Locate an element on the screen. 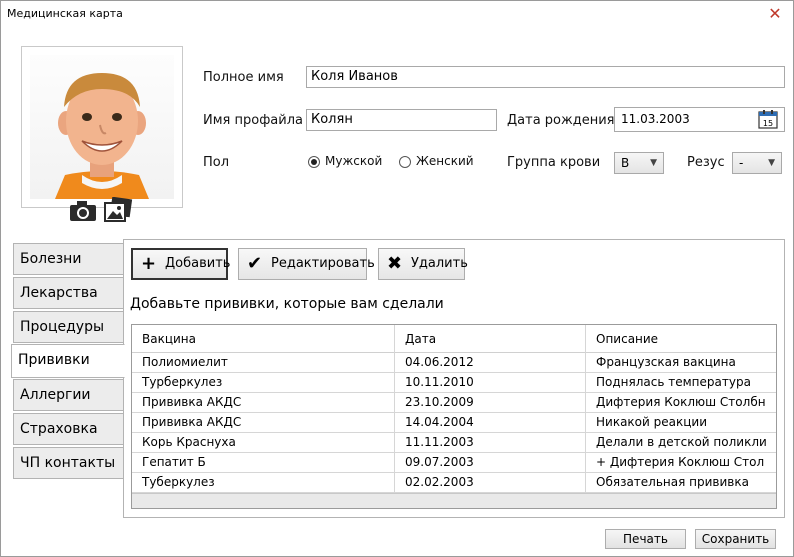  date-cell: 23.10.2009 is located at coordinates (490, 403).